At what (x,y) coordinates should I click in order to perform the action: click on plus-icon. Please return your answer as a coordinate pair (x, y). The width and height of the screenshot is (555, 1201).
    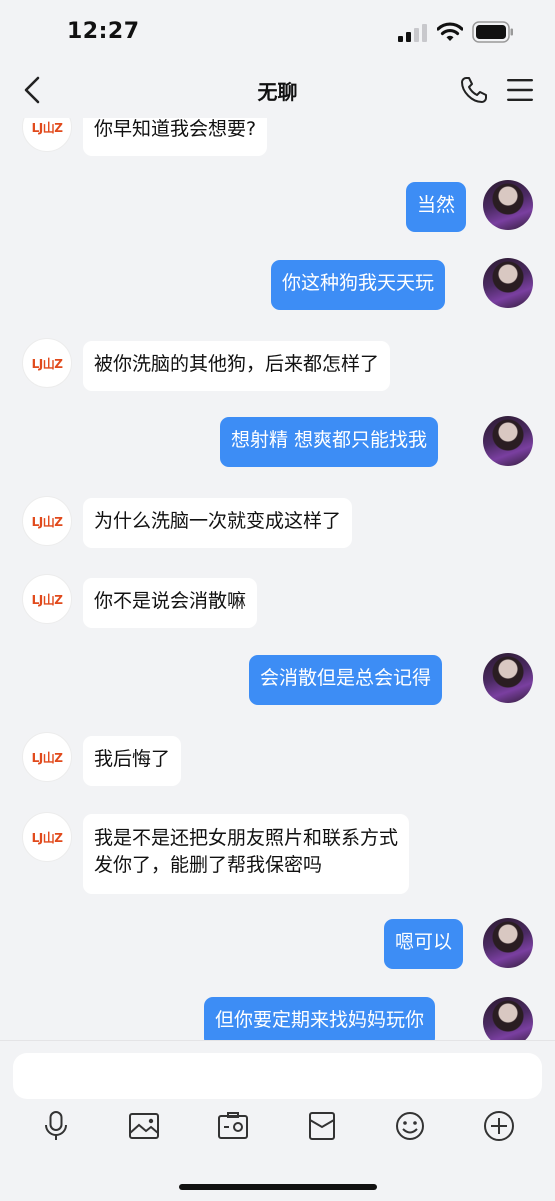
    Looking at the image, I should click on (499, 1126).